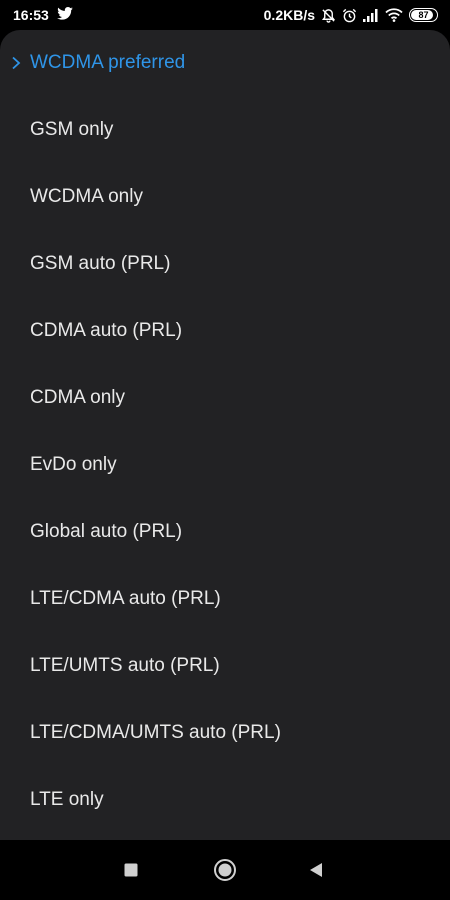 This screenshot has height=900, width=450. I want to click on option-label: CDMA only, so click(78, 397).